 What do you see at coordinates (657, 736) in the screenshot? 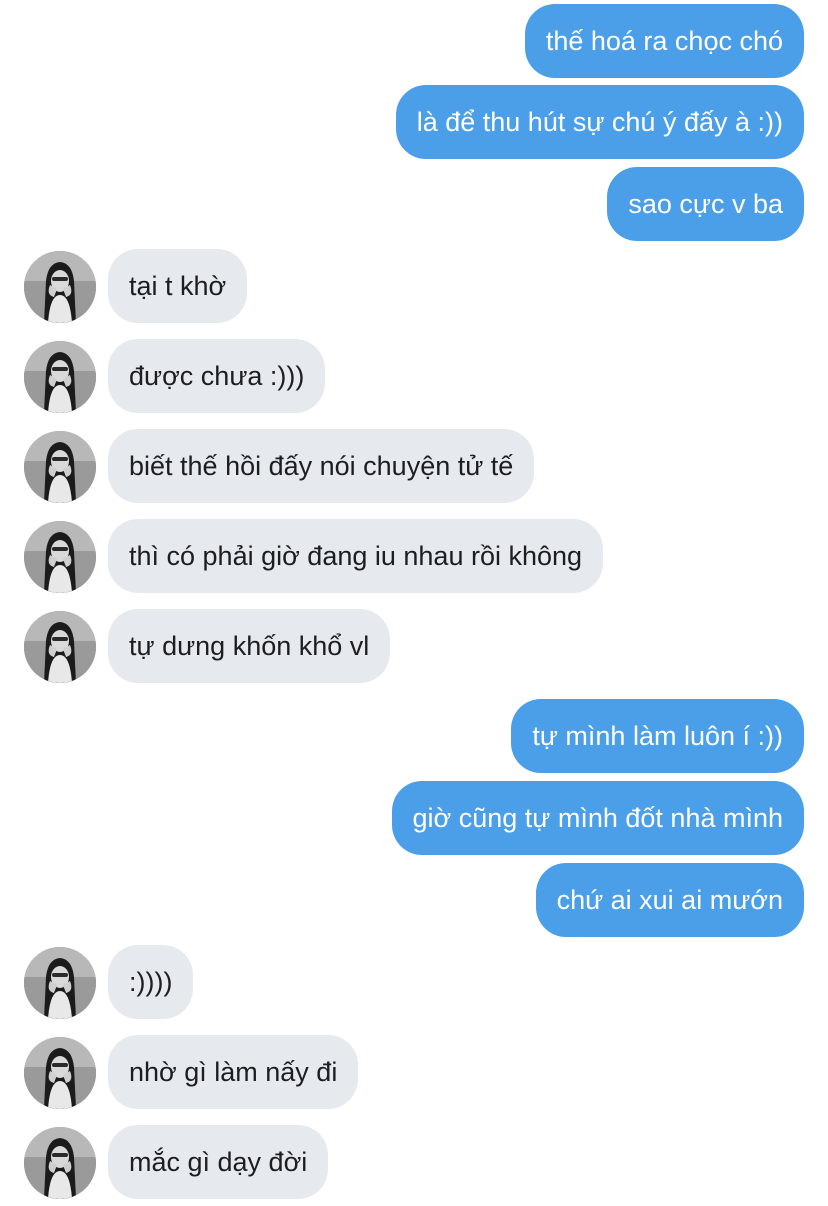
I see `message-bubble-sent: tự mình làm luôn í :))` at bounding box center [657, 736].